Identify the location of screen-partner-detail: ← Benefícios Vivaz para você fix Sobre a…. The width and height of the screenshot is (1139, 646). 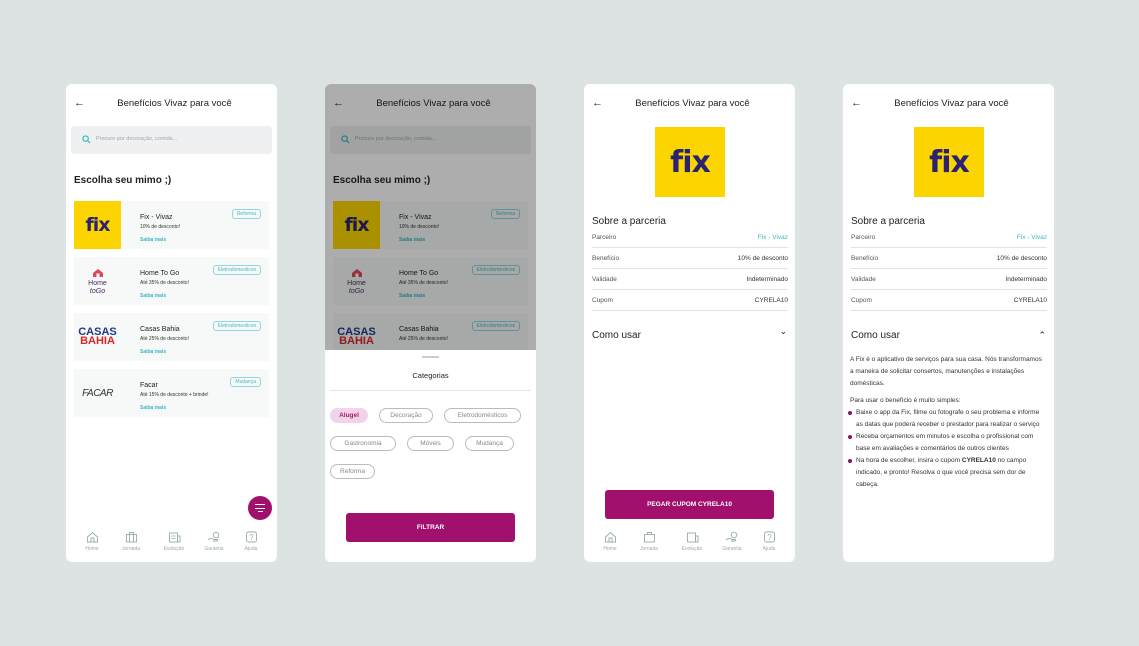
(689, 323).